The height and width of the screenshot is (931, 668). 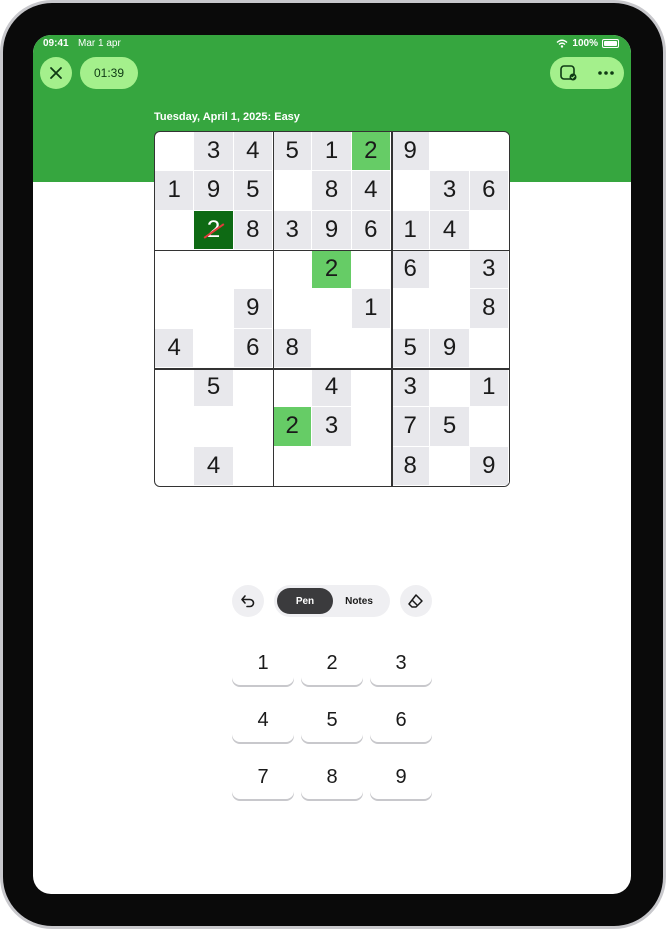 I want to click on timer: 01:39, so click(x=109, y=73).